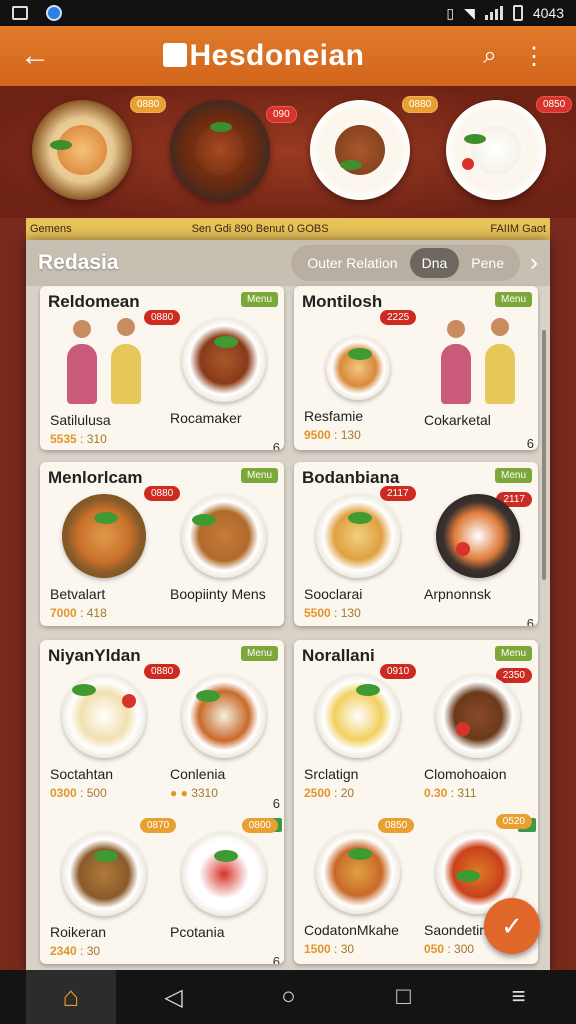 Image resolution: width=576 pixels, height=1024 pixels. What do you see at coordinates (465, 774) in the screenshot?
I see `dish-name: Clomohoaion` at bounding box center [465, 774].